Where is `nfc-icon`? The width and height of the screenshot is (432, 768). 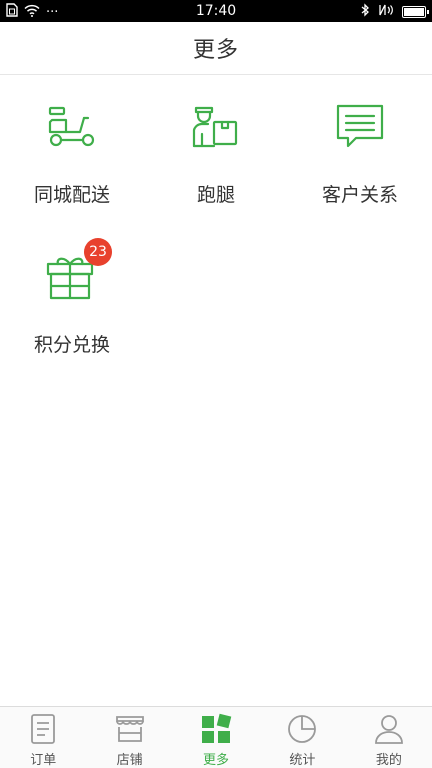
nfc-icon is located at coordinates (386, 12).